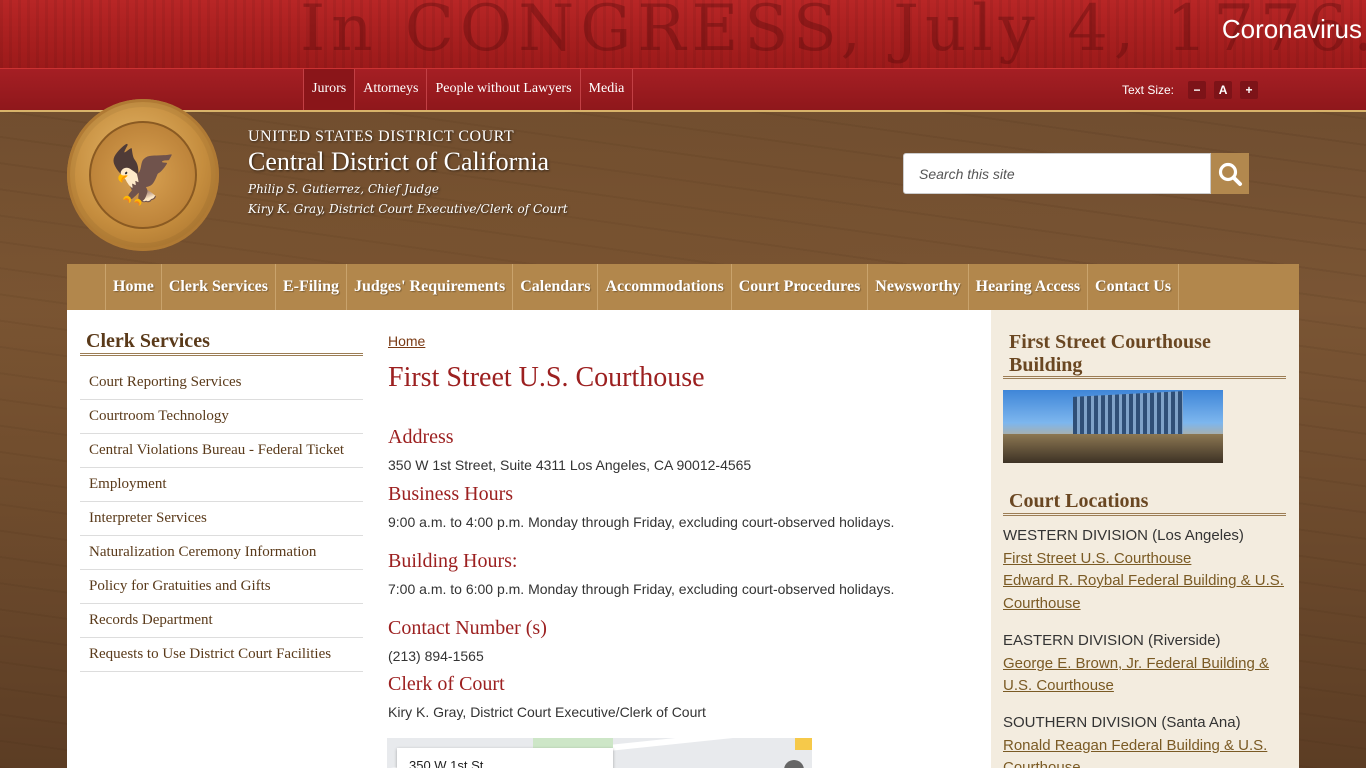 The height and width of the screenshot is (768, 1366). I want to click on southern-division-label: SOUTHERN DIVISION (Santa Ana), so click(1122, 722).